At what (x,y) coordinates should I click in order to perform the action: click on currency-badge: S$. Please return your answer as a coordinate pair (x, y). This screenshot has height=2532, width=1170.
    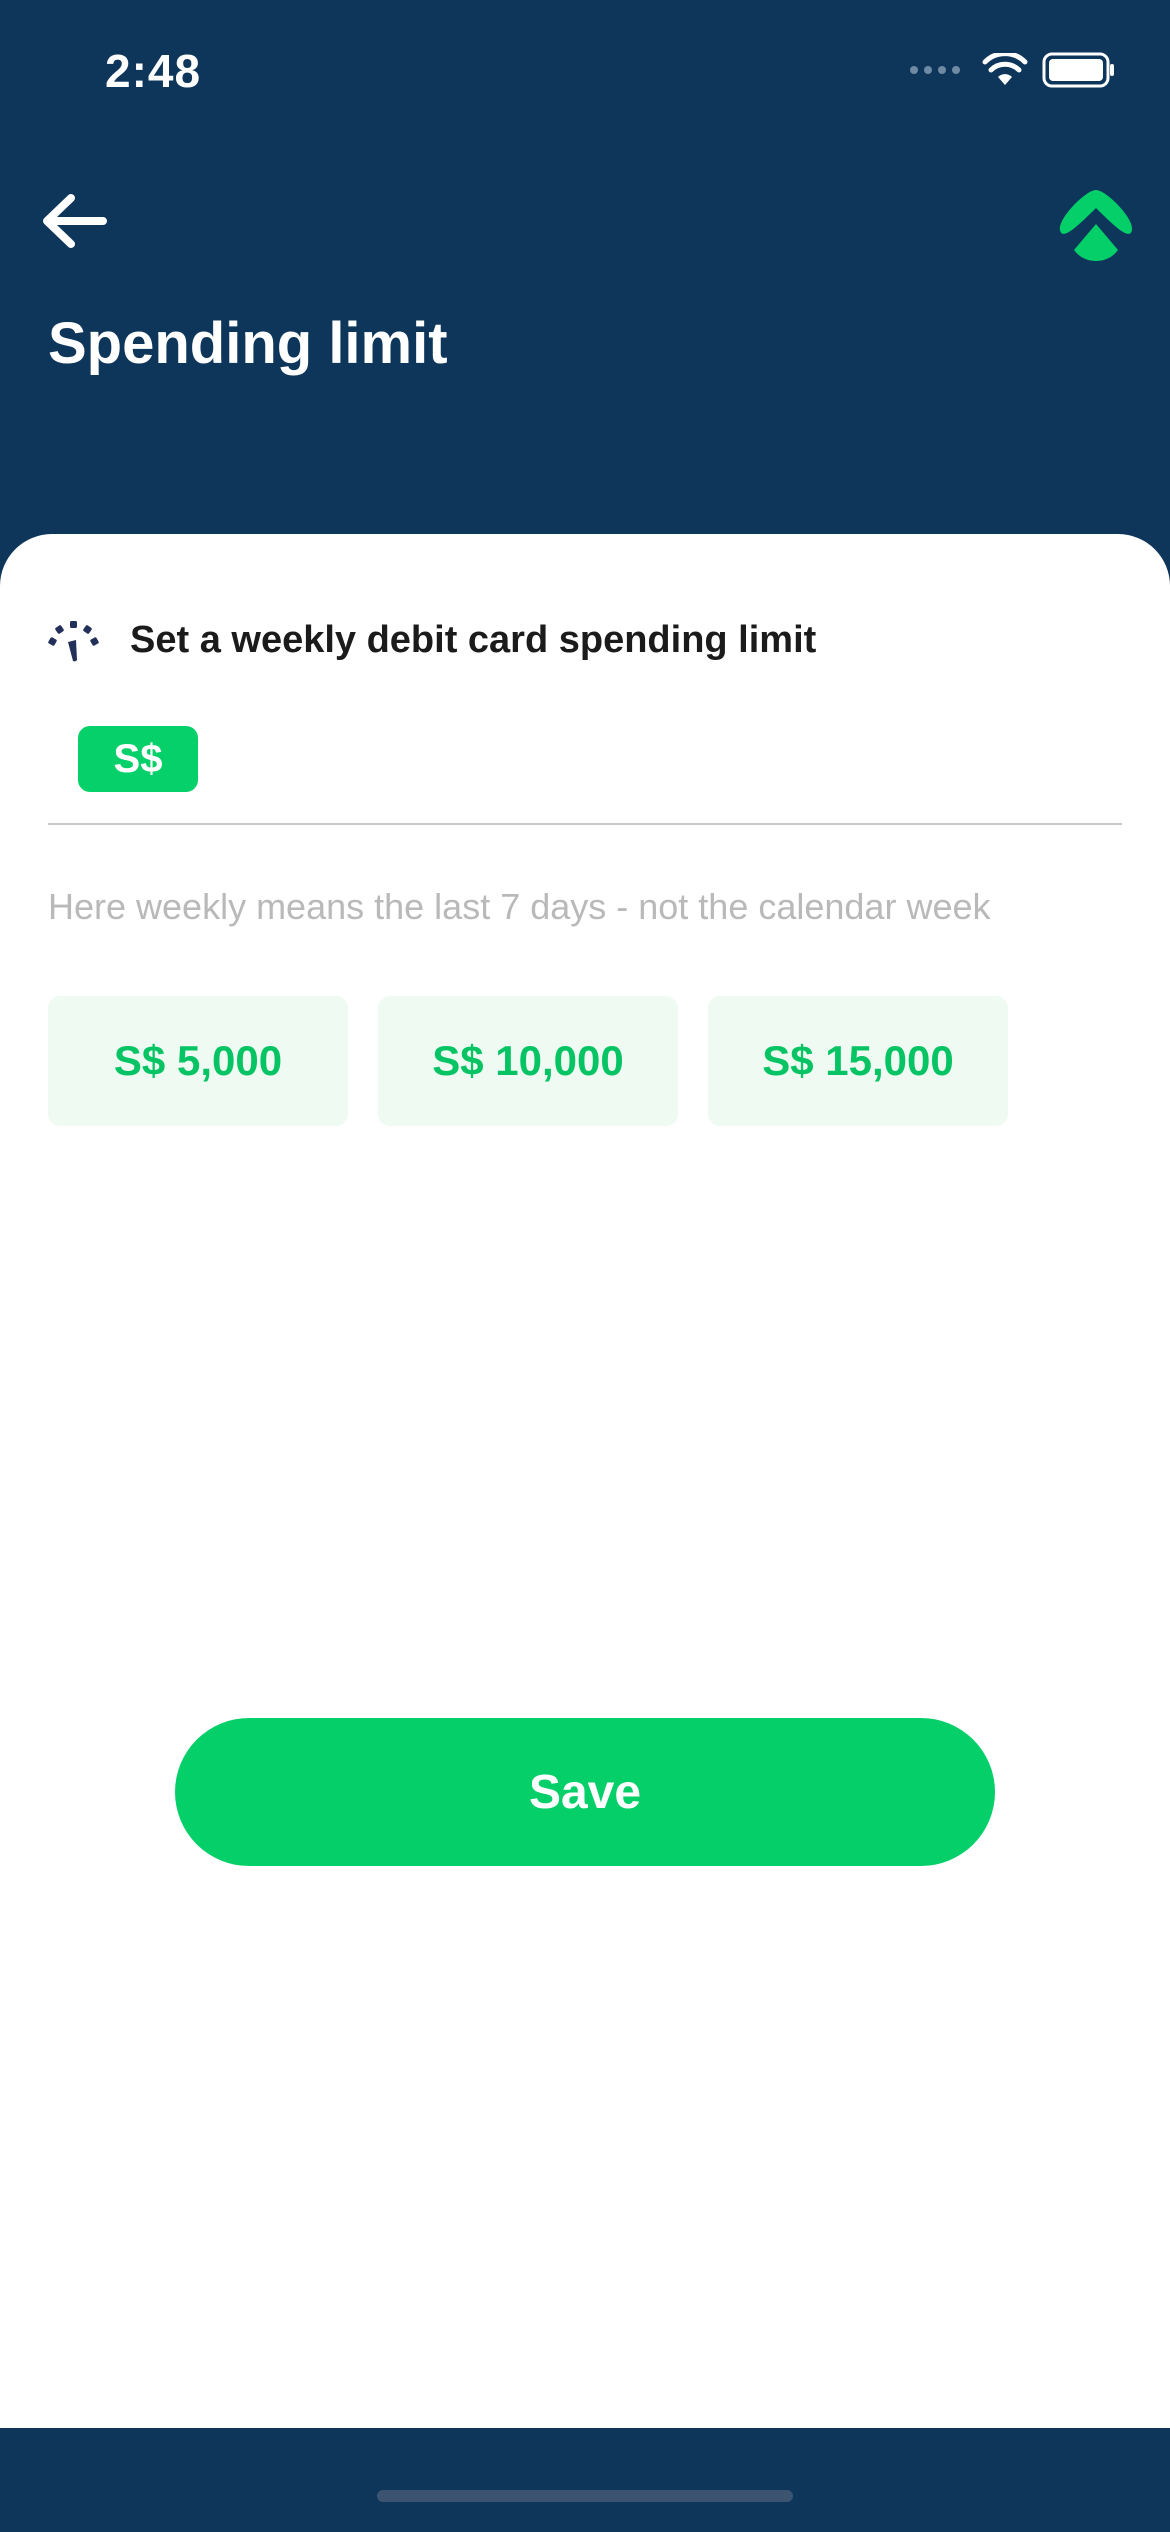
    Looking at the image, I should click on (138, 759).